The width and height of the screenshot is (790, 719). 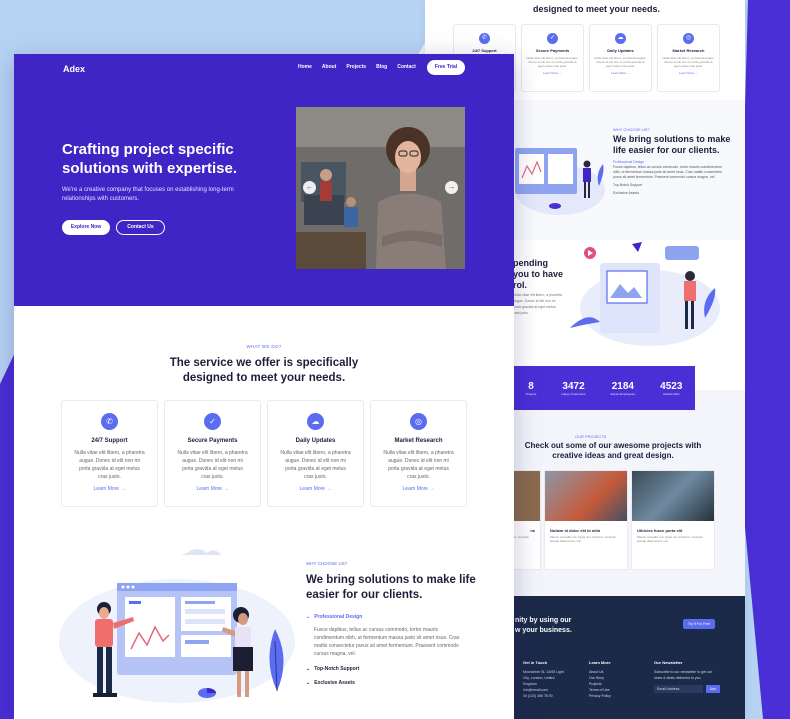 I want to click on back-pending-title: pending you to have rol., so click(x=538, y=274).